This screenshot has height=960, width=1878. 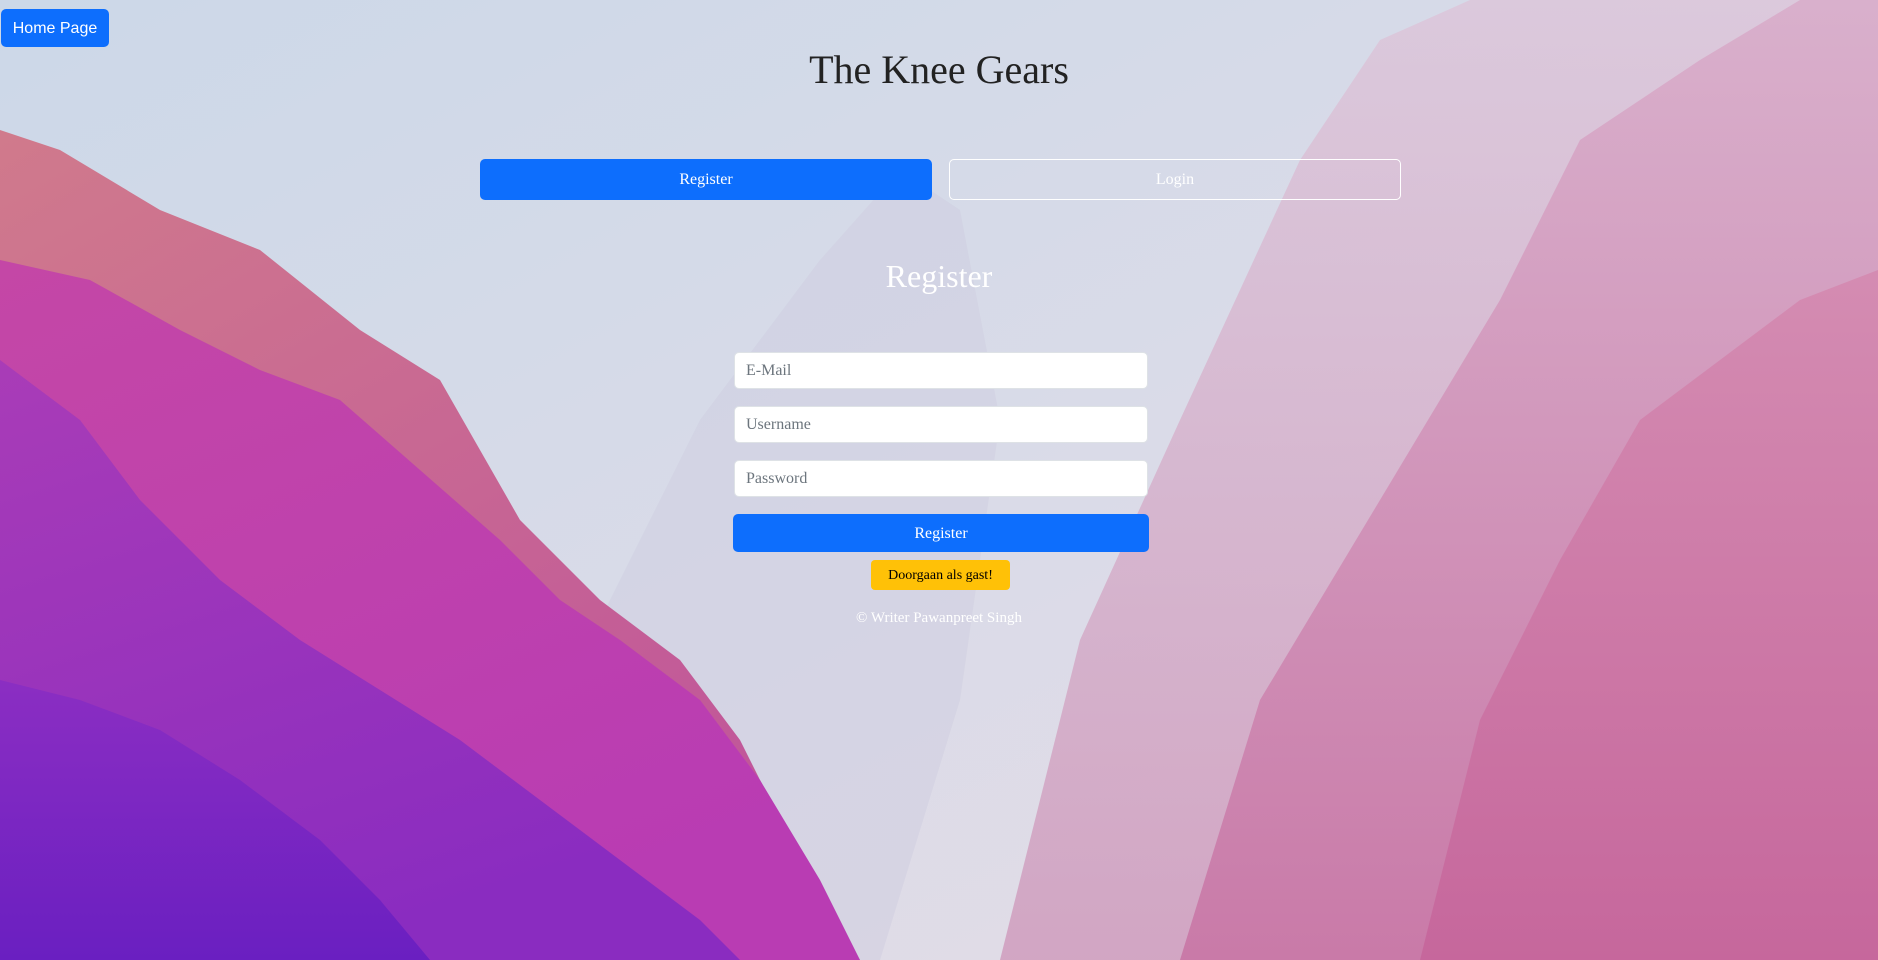 I want to click on tab-register: Register, so click(x=706, y=179).